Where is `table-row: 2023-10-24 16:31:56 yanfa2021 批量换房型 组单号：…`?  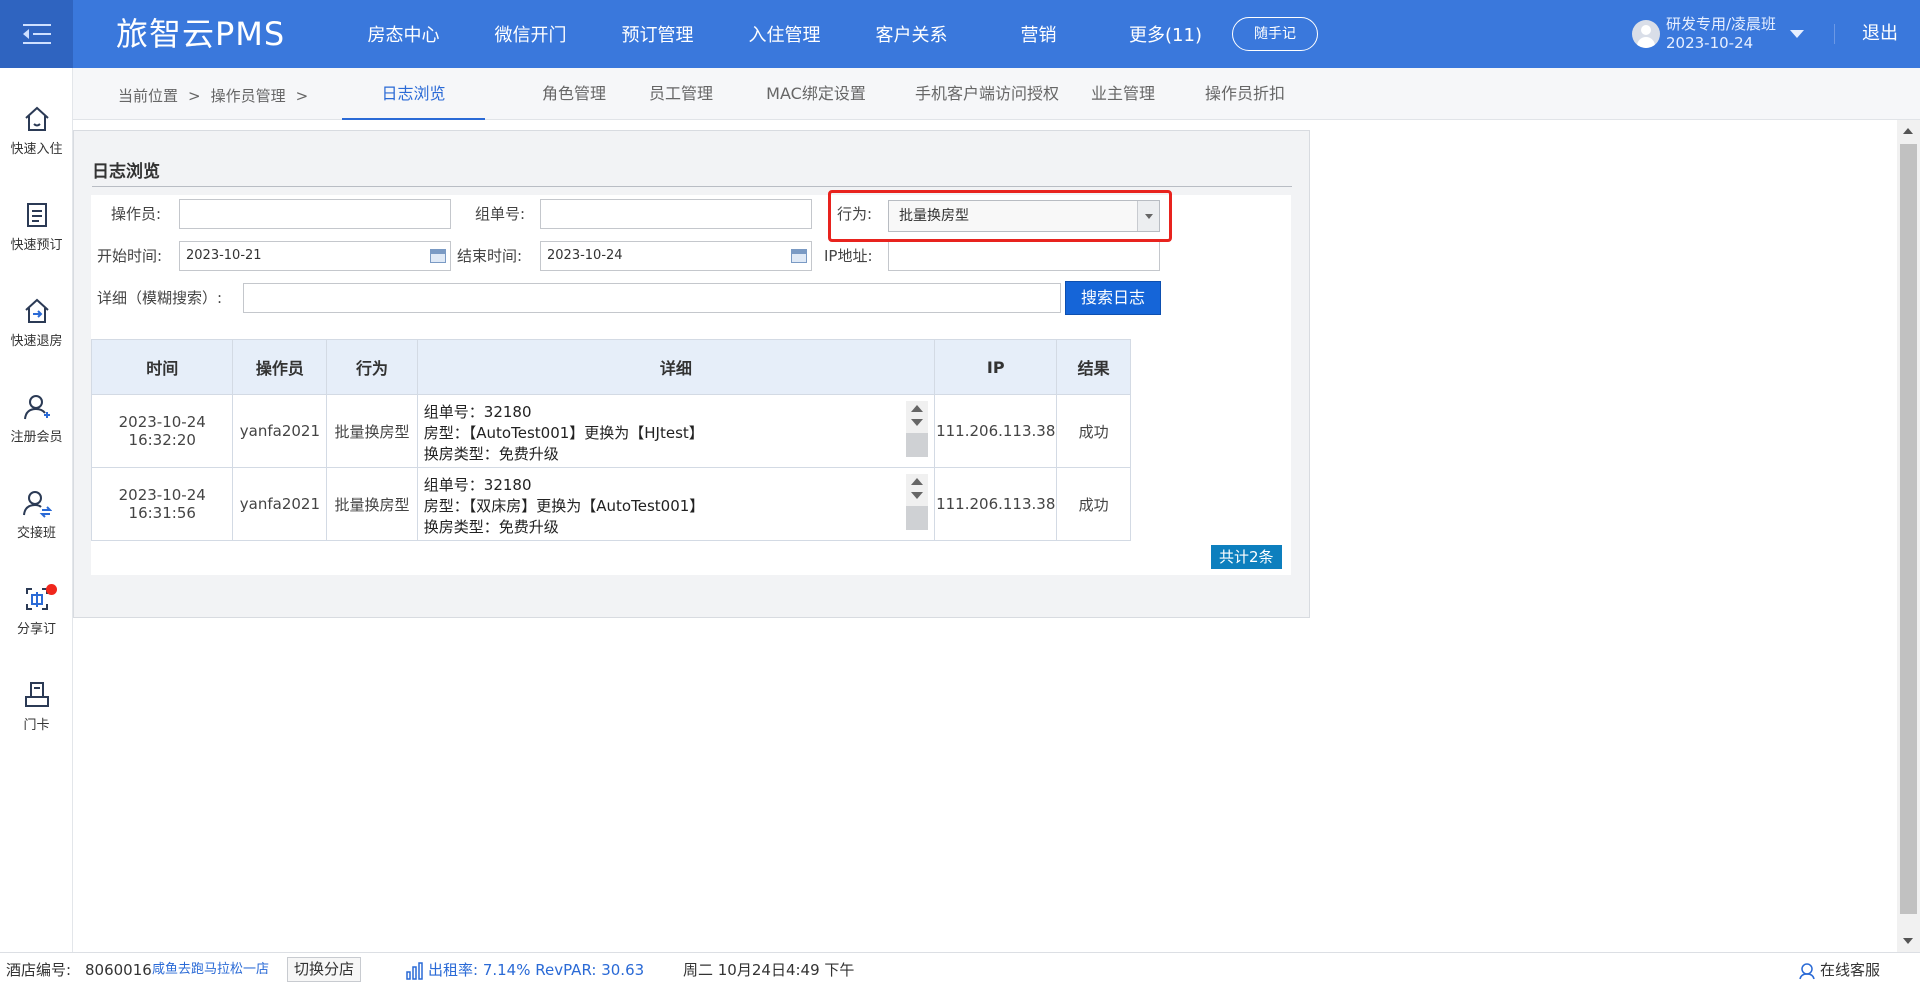 table-row: 2023-10-24 16:31:56 yanfa2021 批量换房型 组单号：… is located at coordinates (610, 504).